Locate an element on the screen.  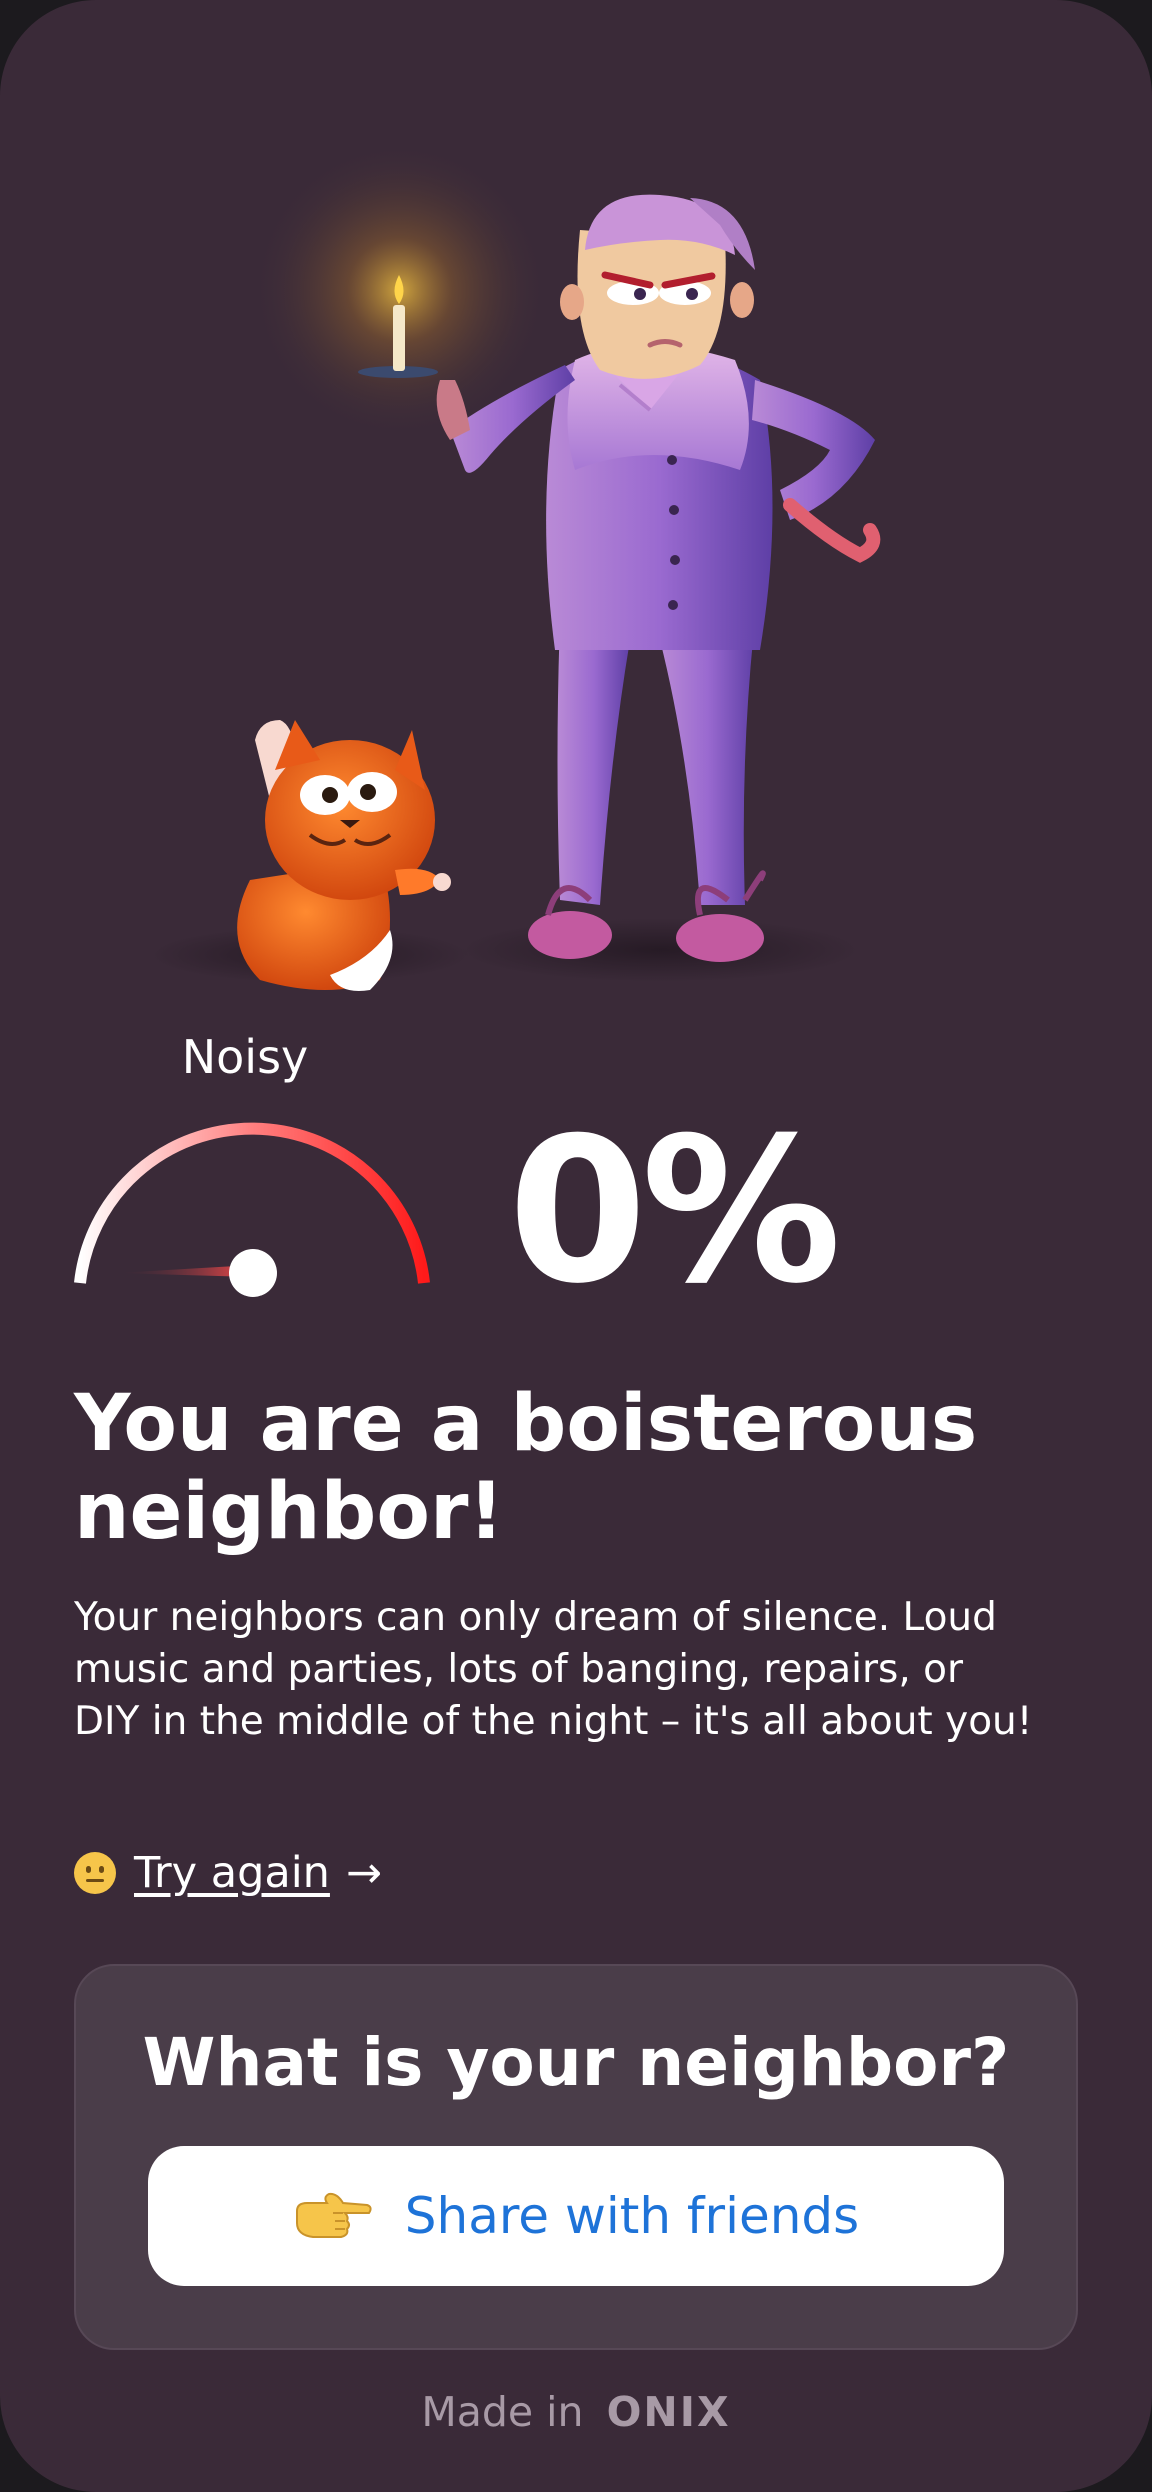
share-with-friends-button: Share with friends is located at coordinates (576, 2216).